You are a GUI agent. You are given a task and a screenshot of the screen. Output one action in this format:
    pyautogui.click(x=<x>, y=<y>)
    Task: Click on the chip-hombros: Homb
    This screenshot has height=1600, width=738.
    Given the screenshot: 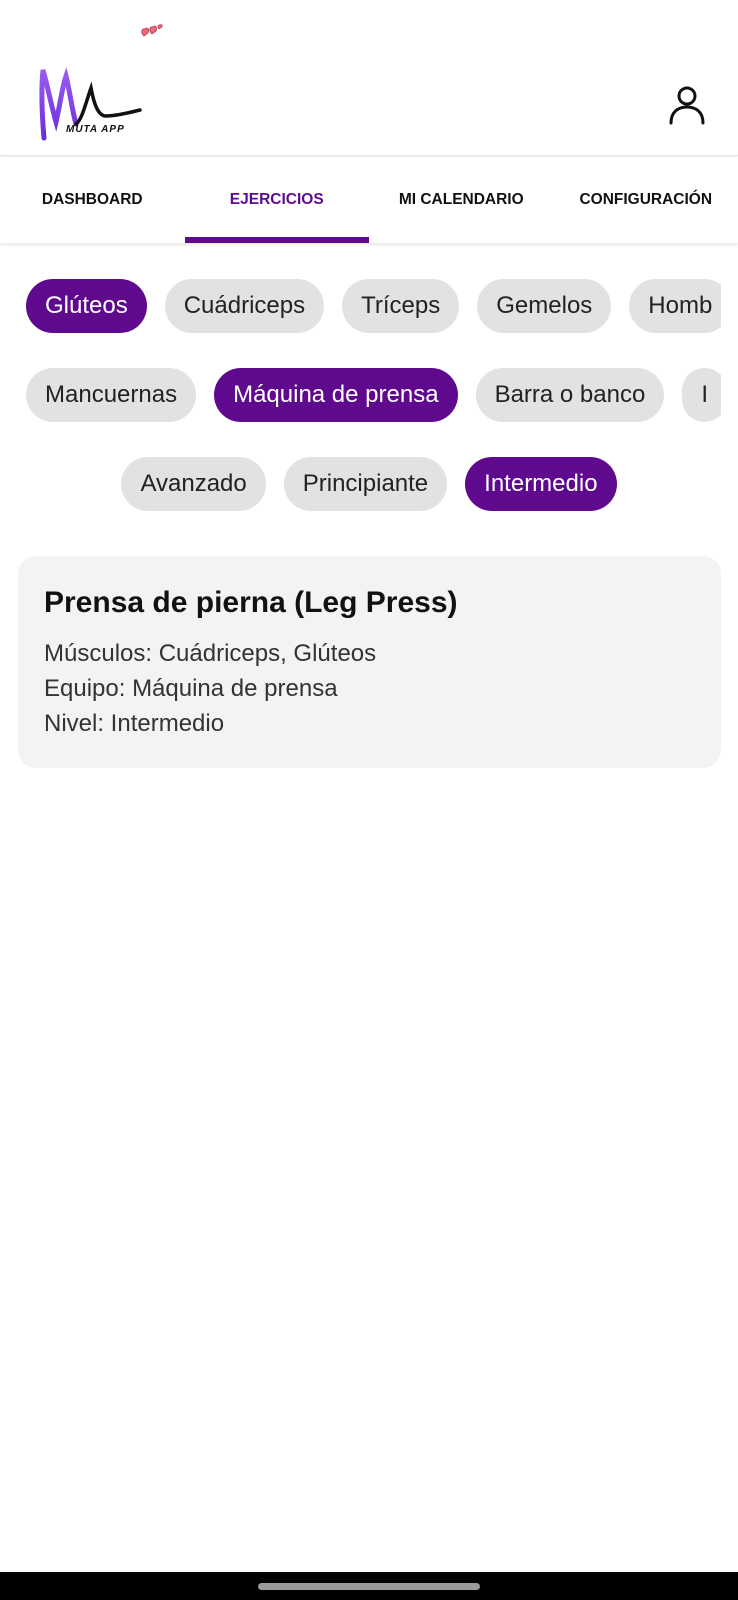 What is the action you would take?
    pyautogui.click(x=675, y=306)
    